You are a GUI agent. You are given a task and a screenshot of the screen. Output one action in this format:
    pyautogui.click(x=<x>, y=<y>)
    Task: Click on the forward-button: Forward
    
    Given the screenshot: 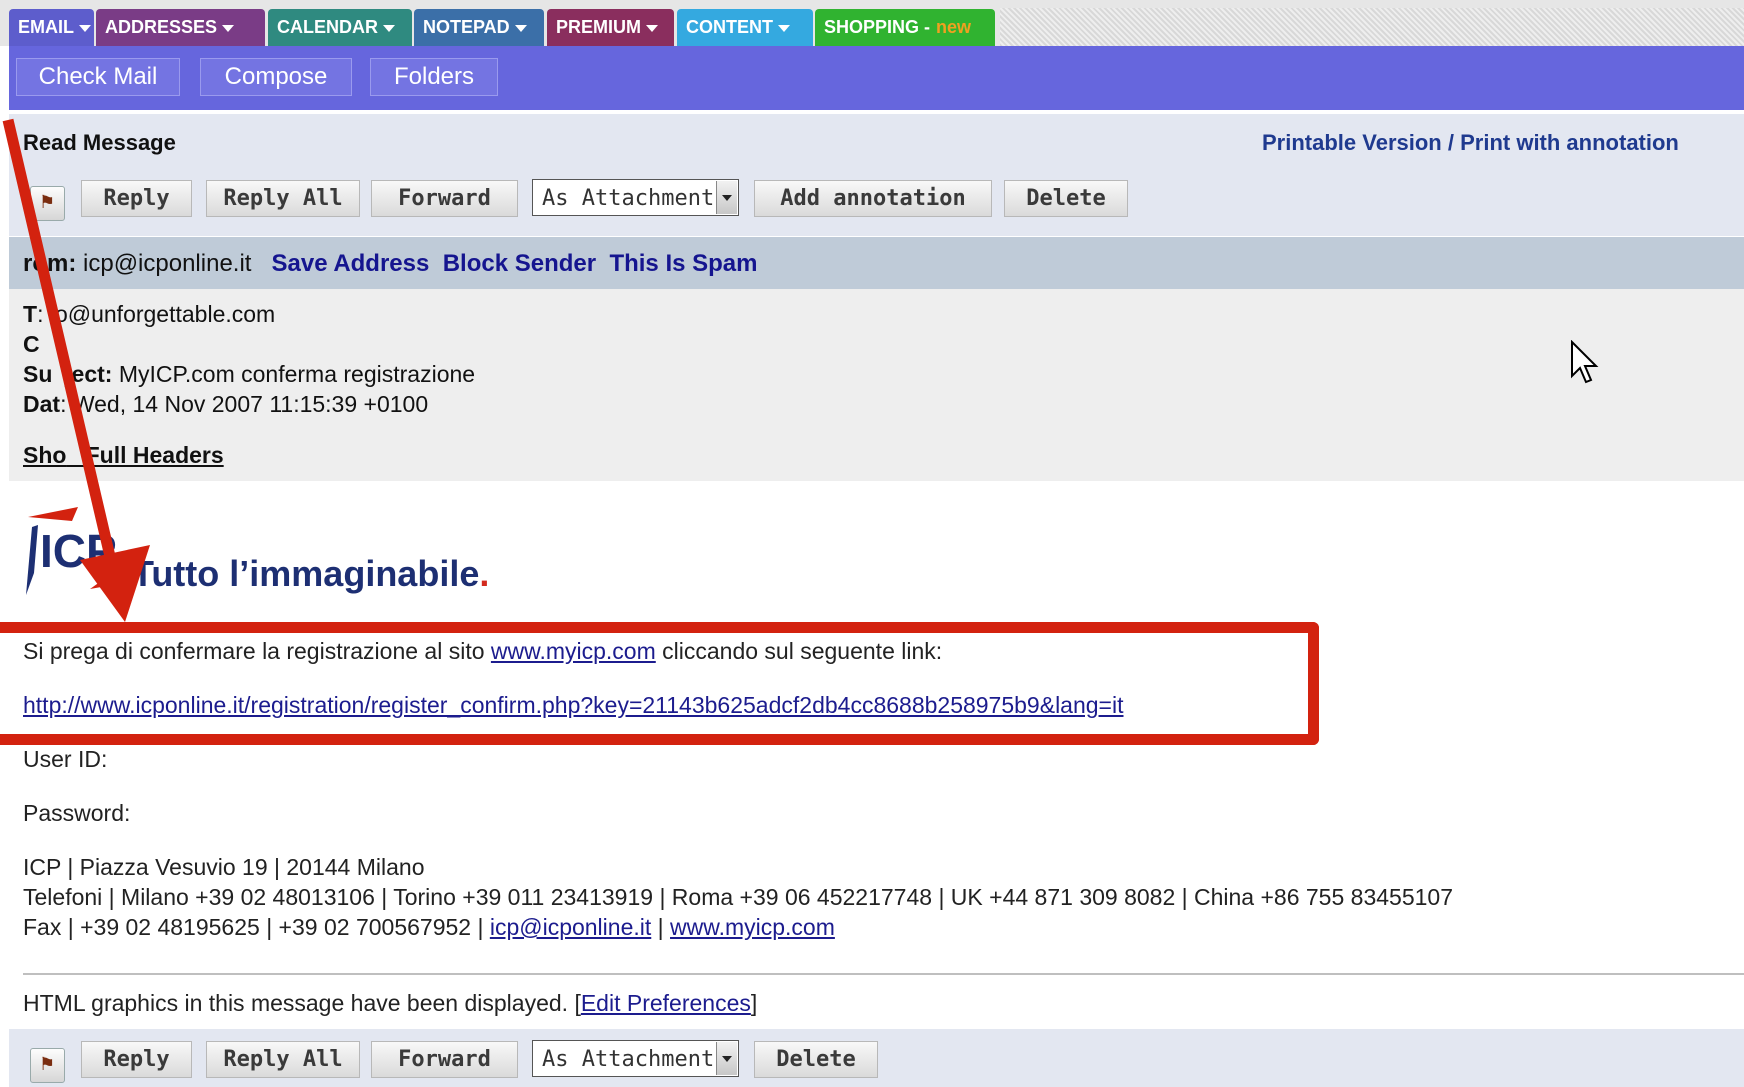 What is the action you would take?
    pyautogui.click(x=444, y=198)
    